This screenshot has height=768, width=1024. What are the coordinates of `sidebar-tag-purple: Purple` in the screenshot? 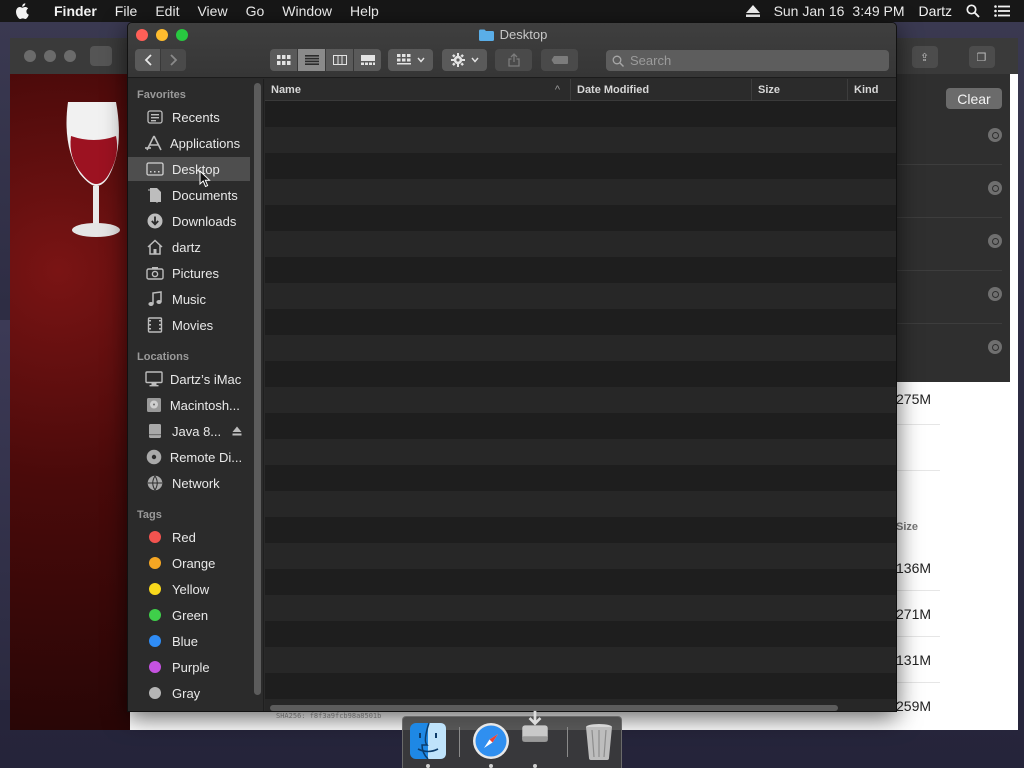 It's located at (189, 667).